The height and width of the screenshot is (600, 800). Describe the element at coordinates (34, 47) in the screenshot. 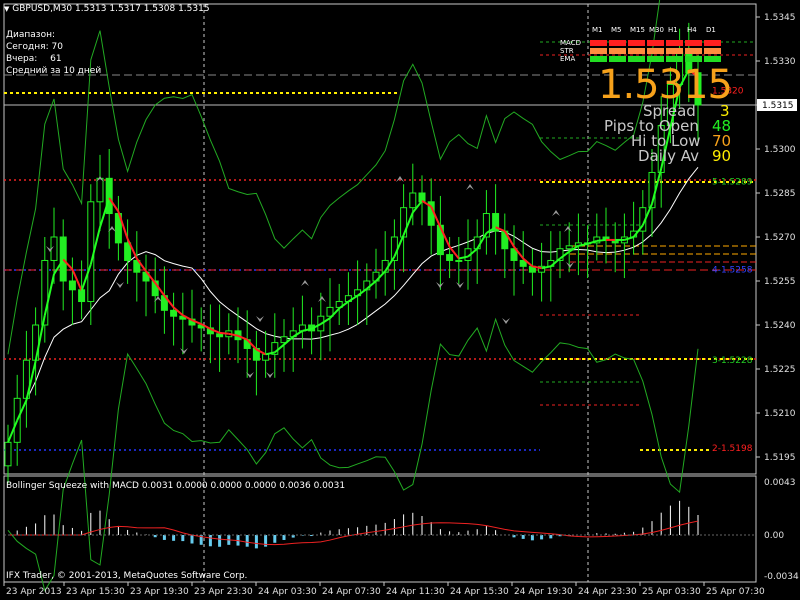

I see `today-row: Сегодня: 70` at that location.